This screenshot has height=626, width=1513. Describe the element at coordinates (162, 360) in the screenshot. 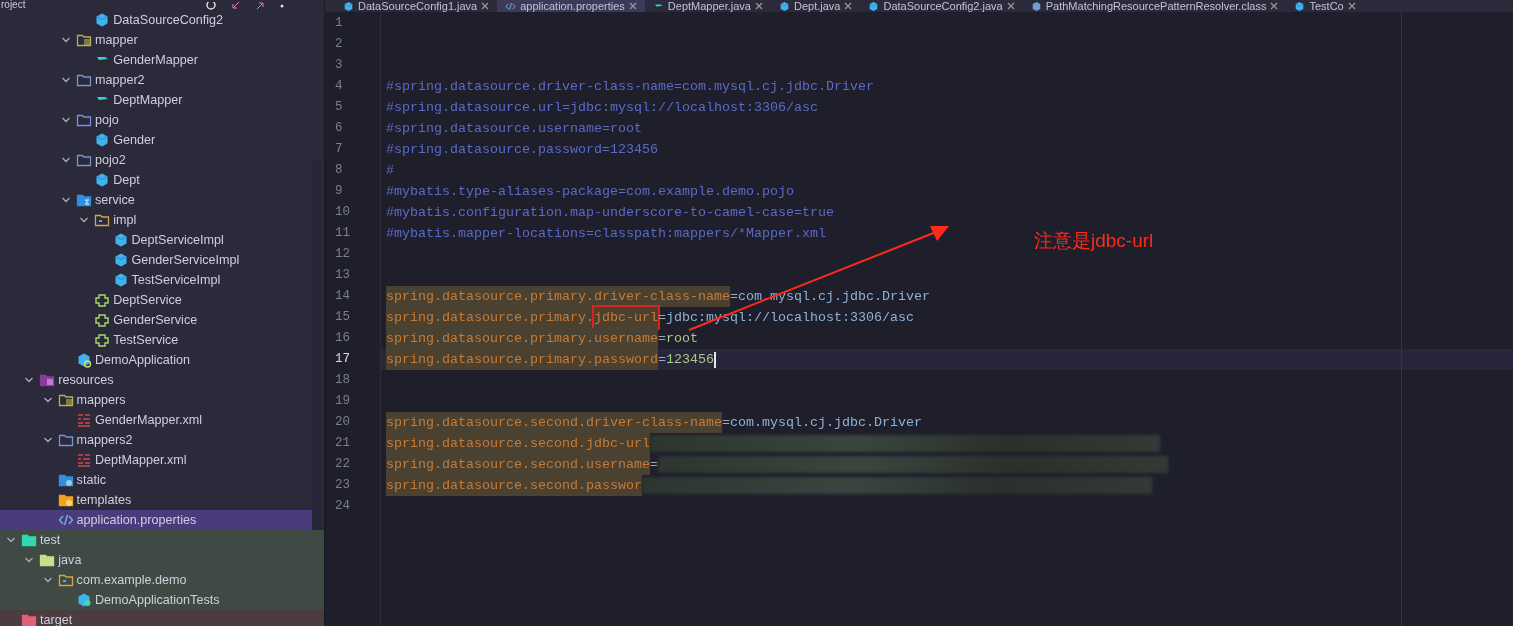

I see `tree-item: DemoApplication` at that location.